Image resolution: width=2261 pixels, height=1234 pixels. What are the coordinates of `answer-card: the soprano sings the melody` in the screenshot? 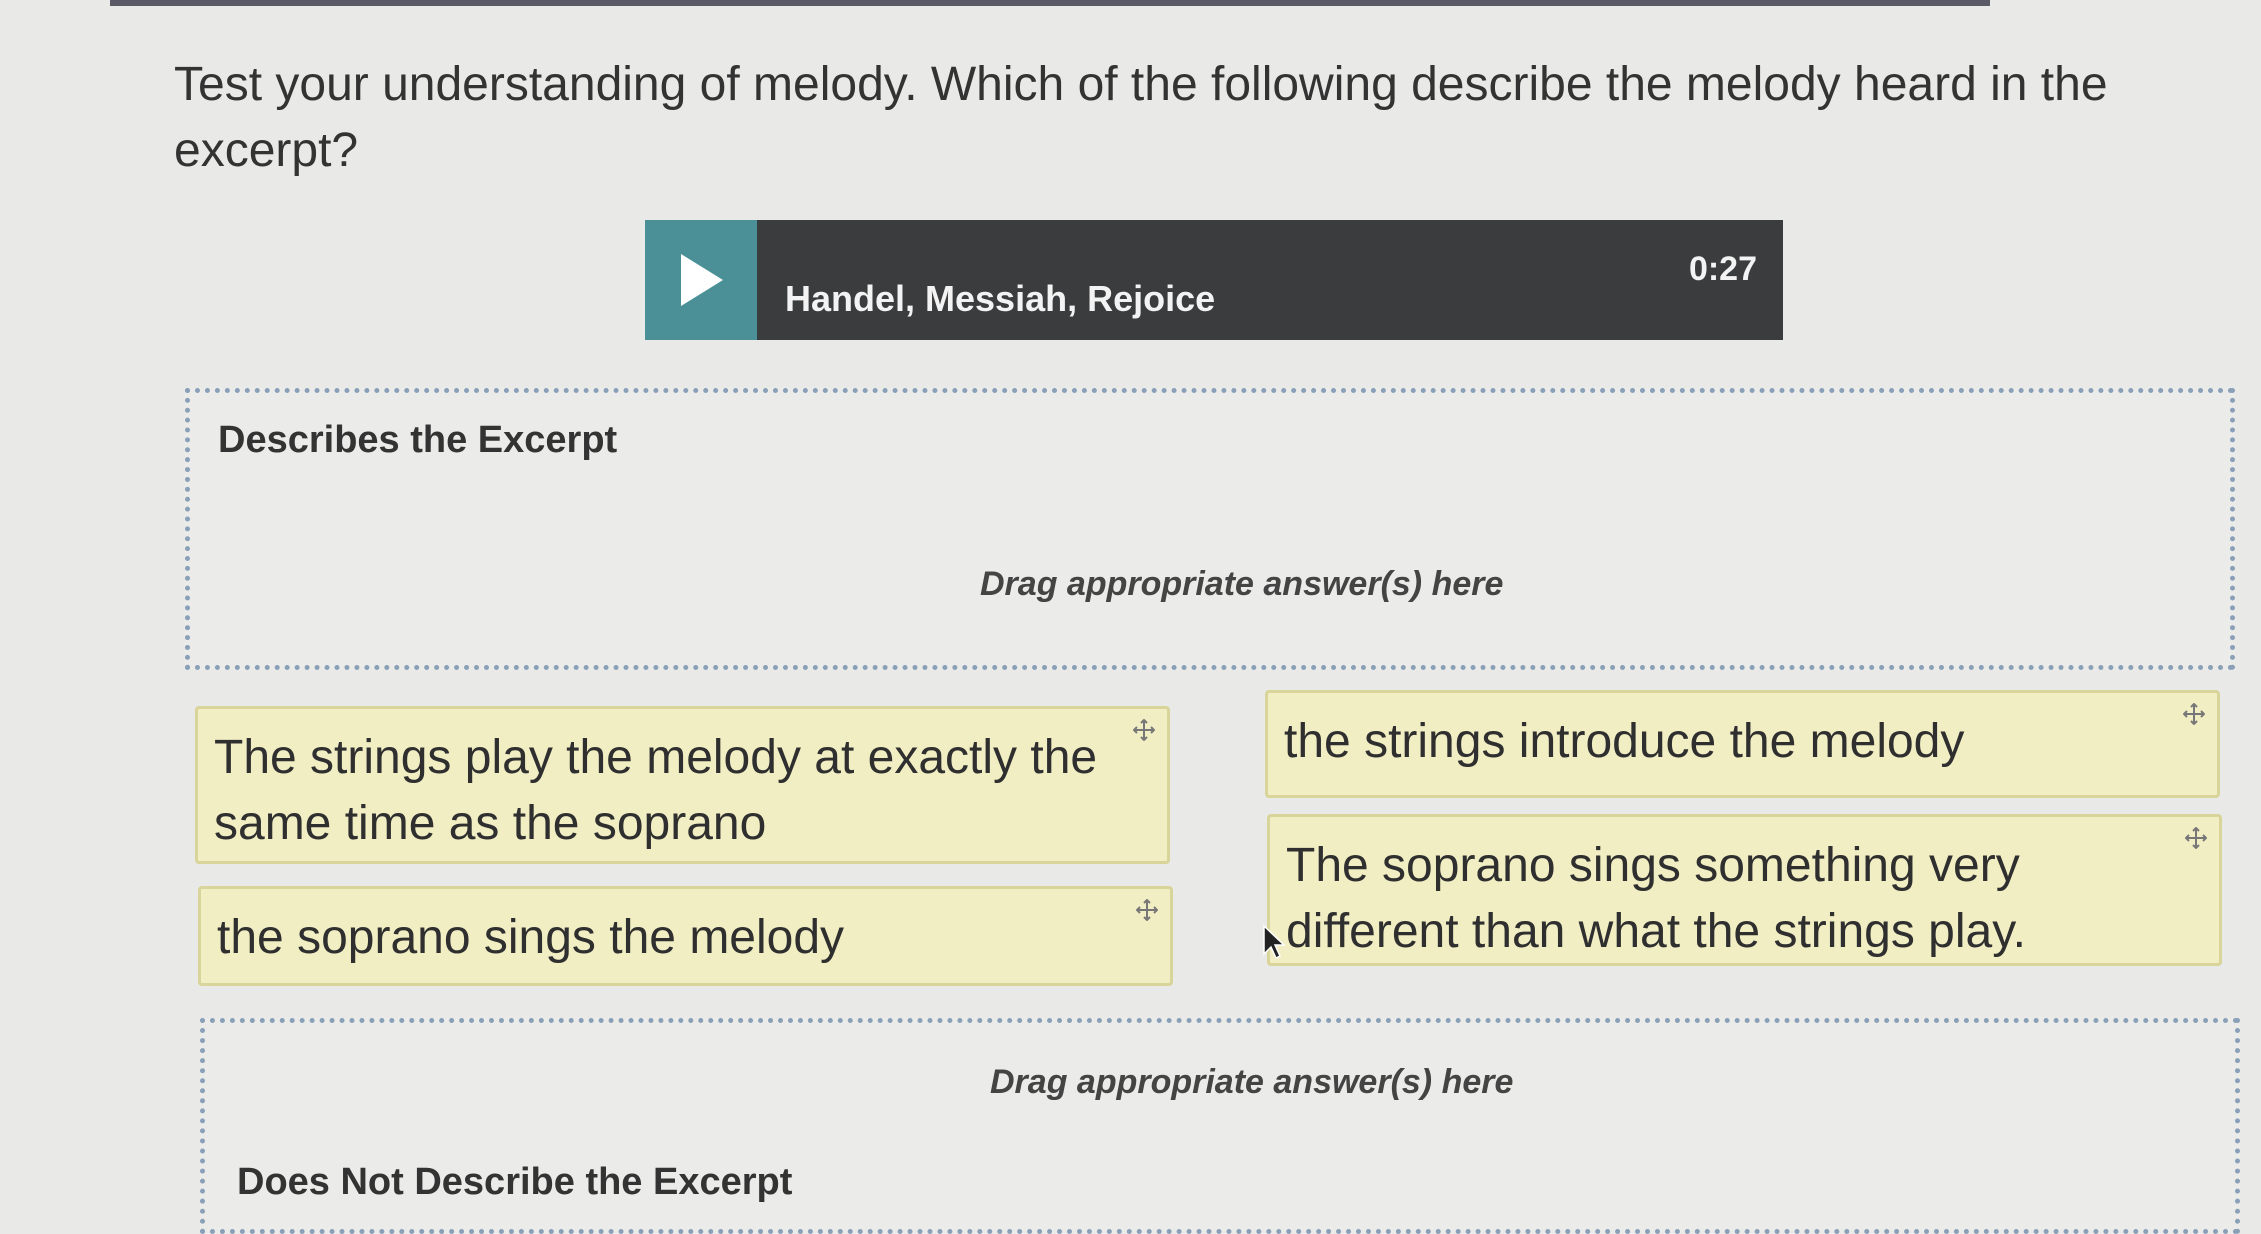 It's located at (685, 936).